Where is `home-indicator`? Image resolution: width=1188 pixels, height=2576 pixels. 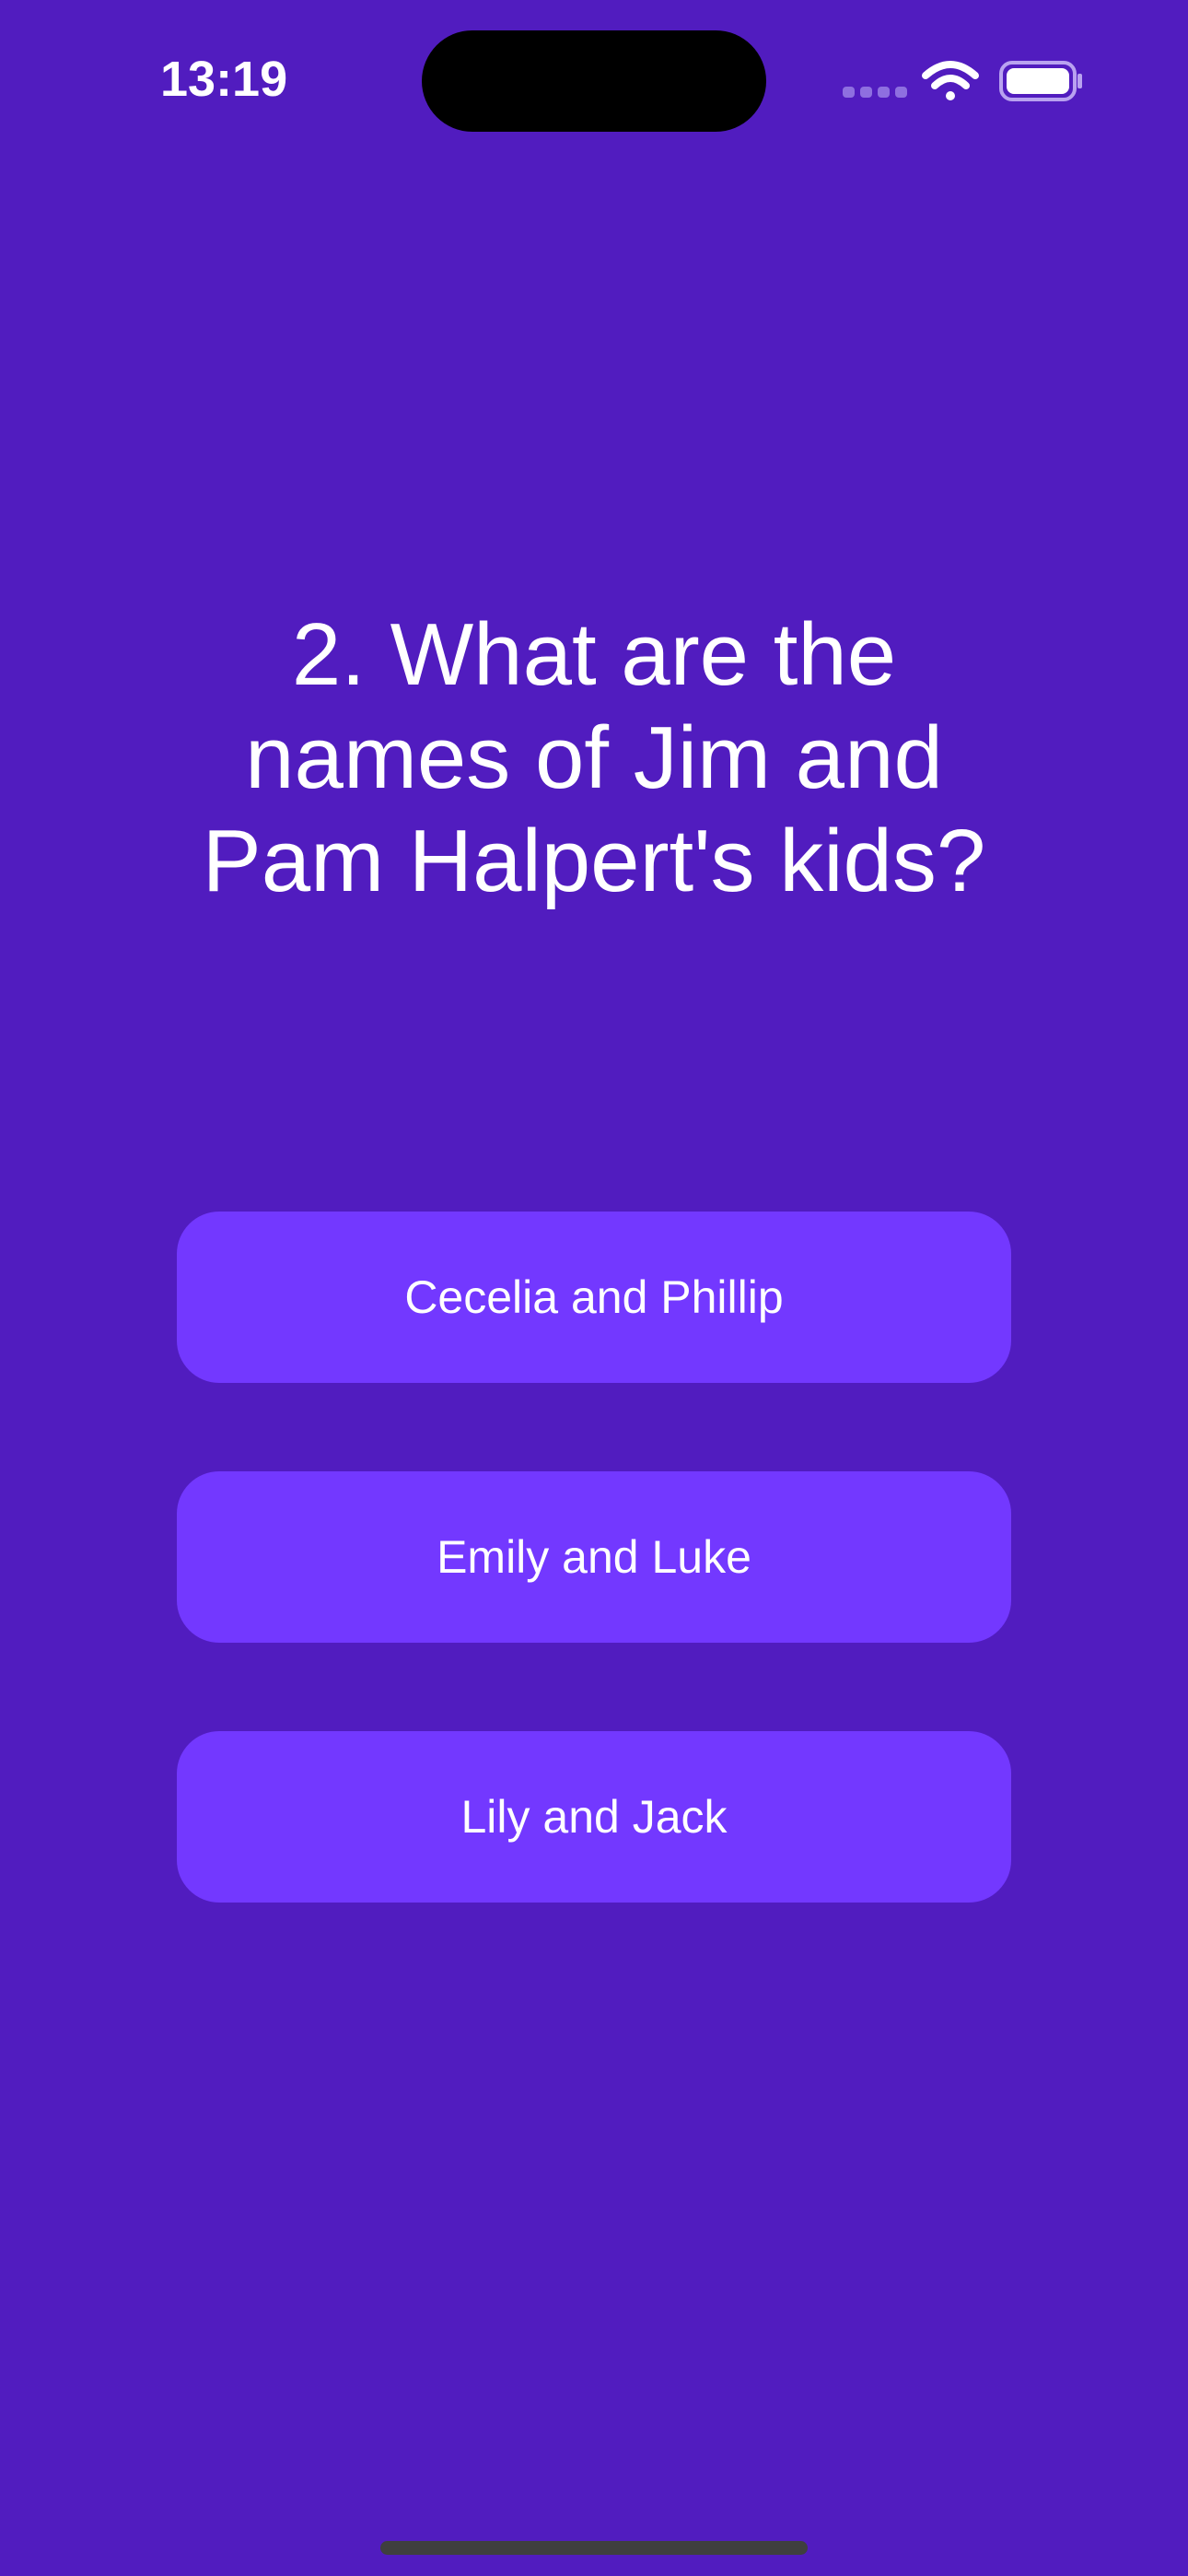
home-indicator is located at coordinates (594, 2548).